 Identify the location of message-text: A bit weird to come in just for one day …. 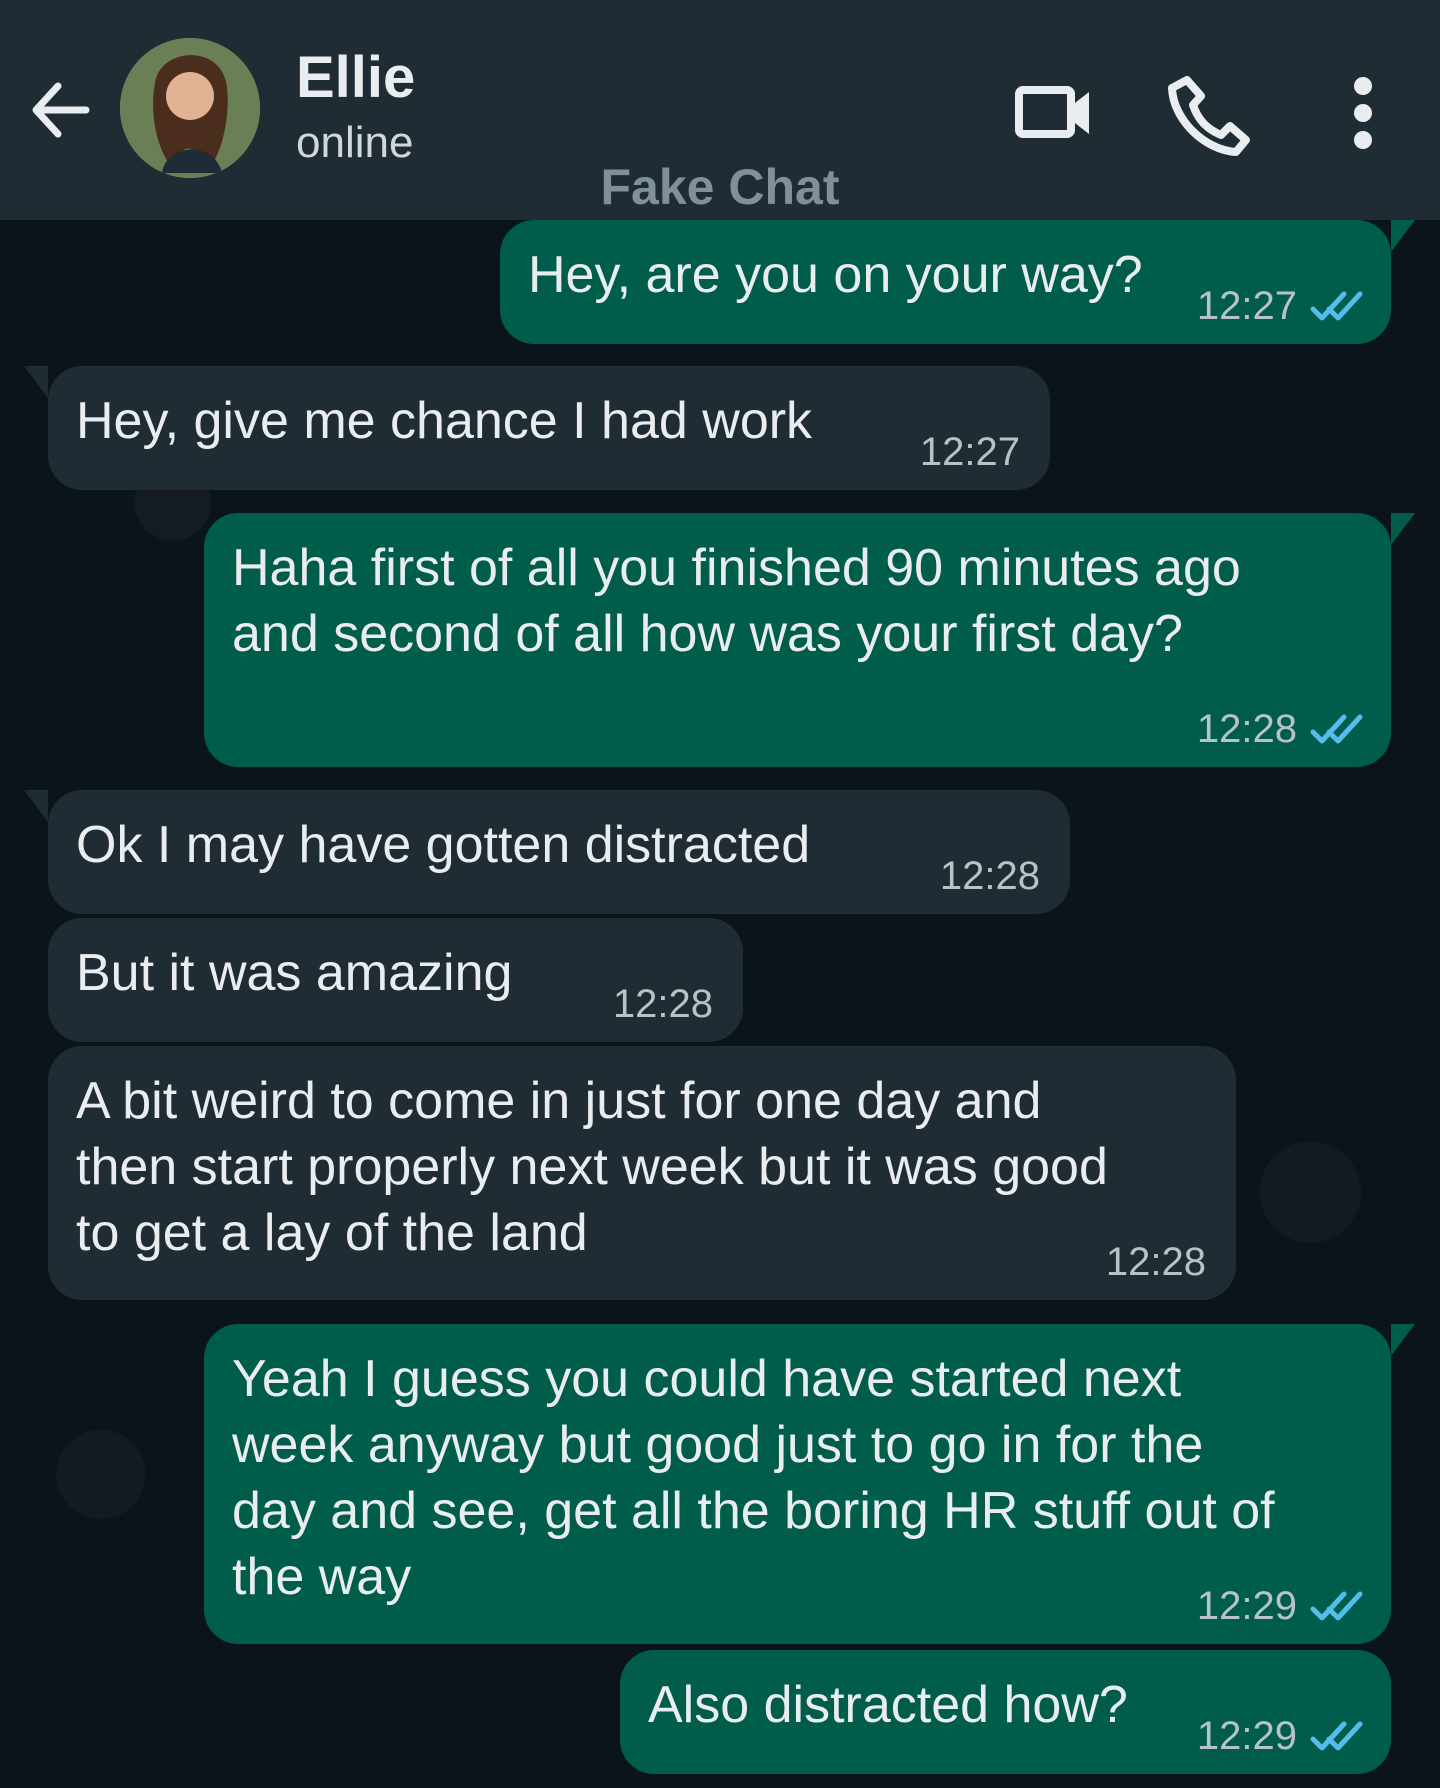
(592, 1167).